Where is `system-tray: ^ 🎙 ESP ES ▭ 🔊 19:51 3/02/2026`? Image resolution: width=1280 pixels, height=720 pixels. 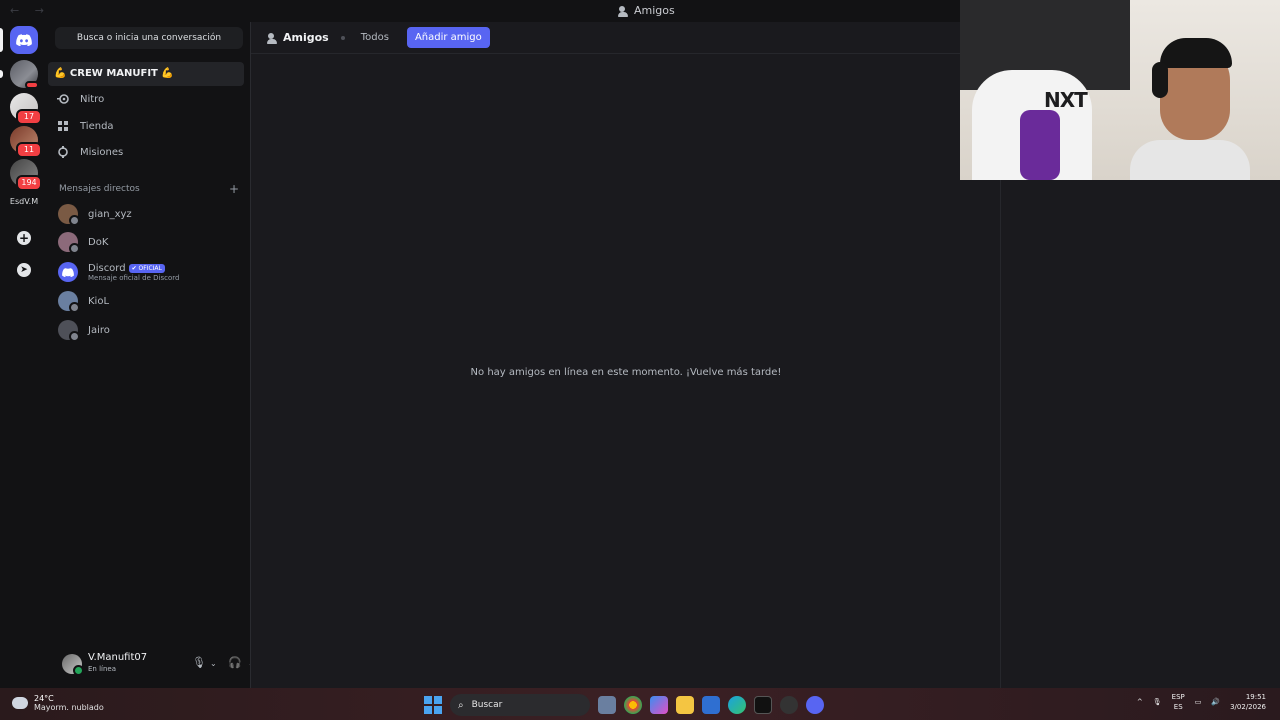
system-tray: ^ 🎙 ESP ES ▭ 🔊 19:51 3/02/2026 is located at coordinates (1201, 702).